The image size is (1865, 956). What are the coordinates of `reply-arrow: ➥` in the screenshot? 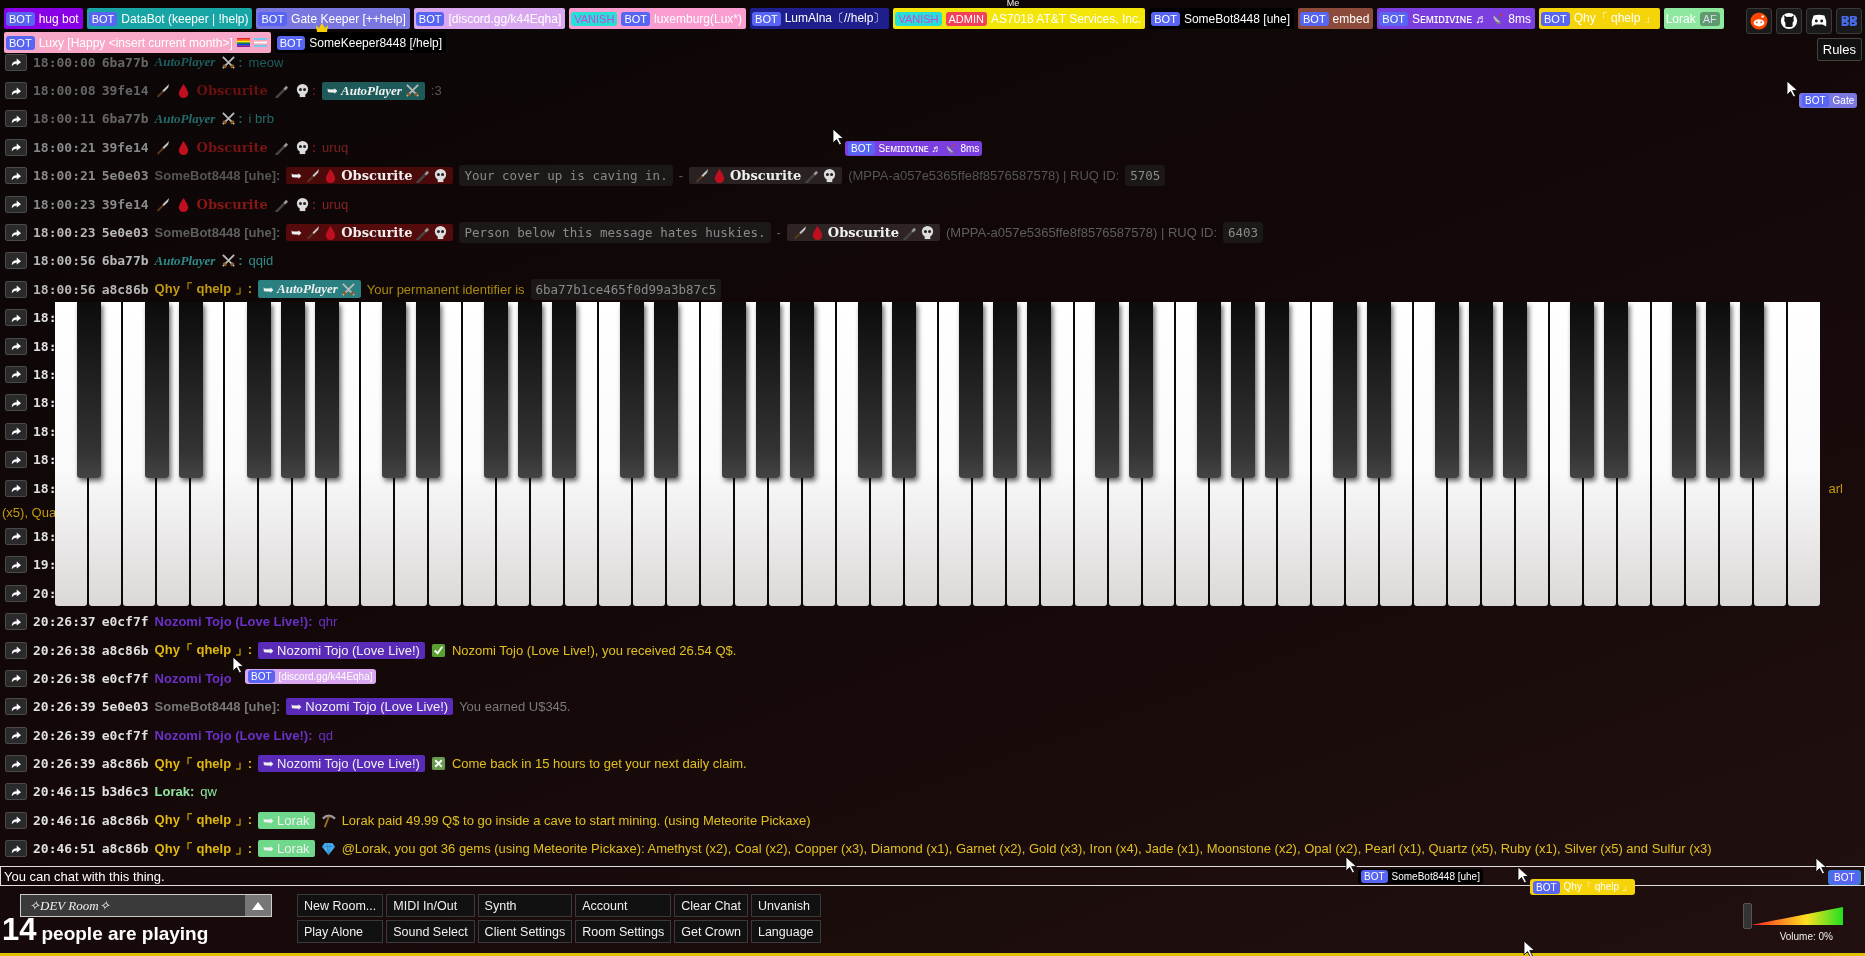 It's located at (297, 707).